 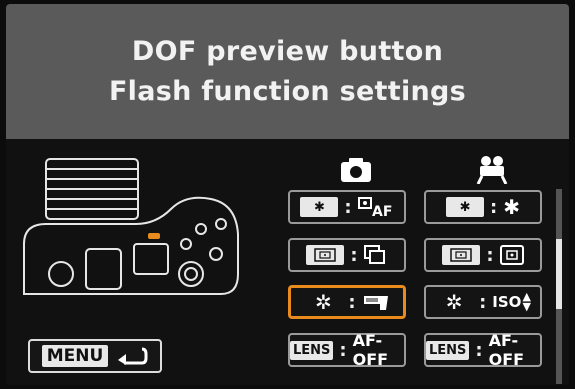 I want to click on metering-mode-icon, so click(x=511, y=255).